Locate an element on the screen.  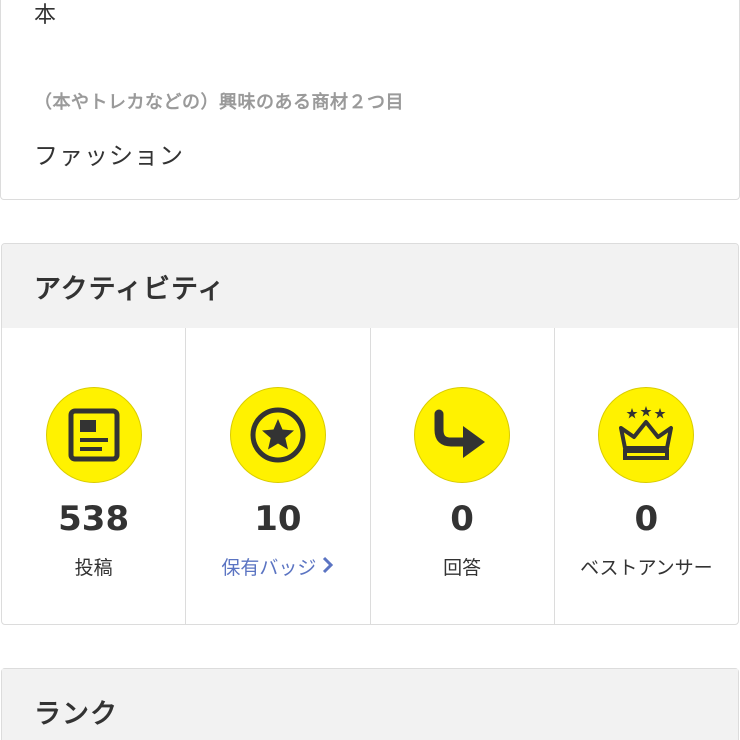
stat-best-answers: 0 ベストアンサー is located at coordinates (646, 476).